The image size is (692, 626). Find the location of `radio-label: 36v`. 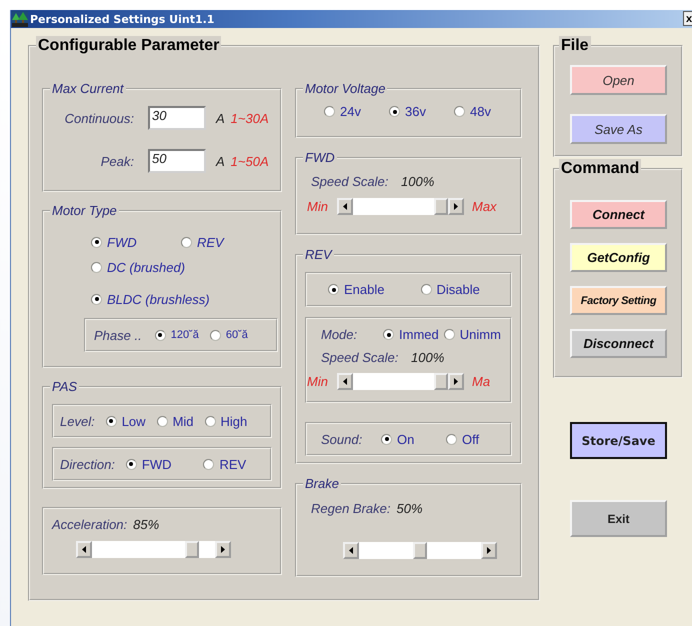

radio-label: 36v is located at coordinates (415, 111).